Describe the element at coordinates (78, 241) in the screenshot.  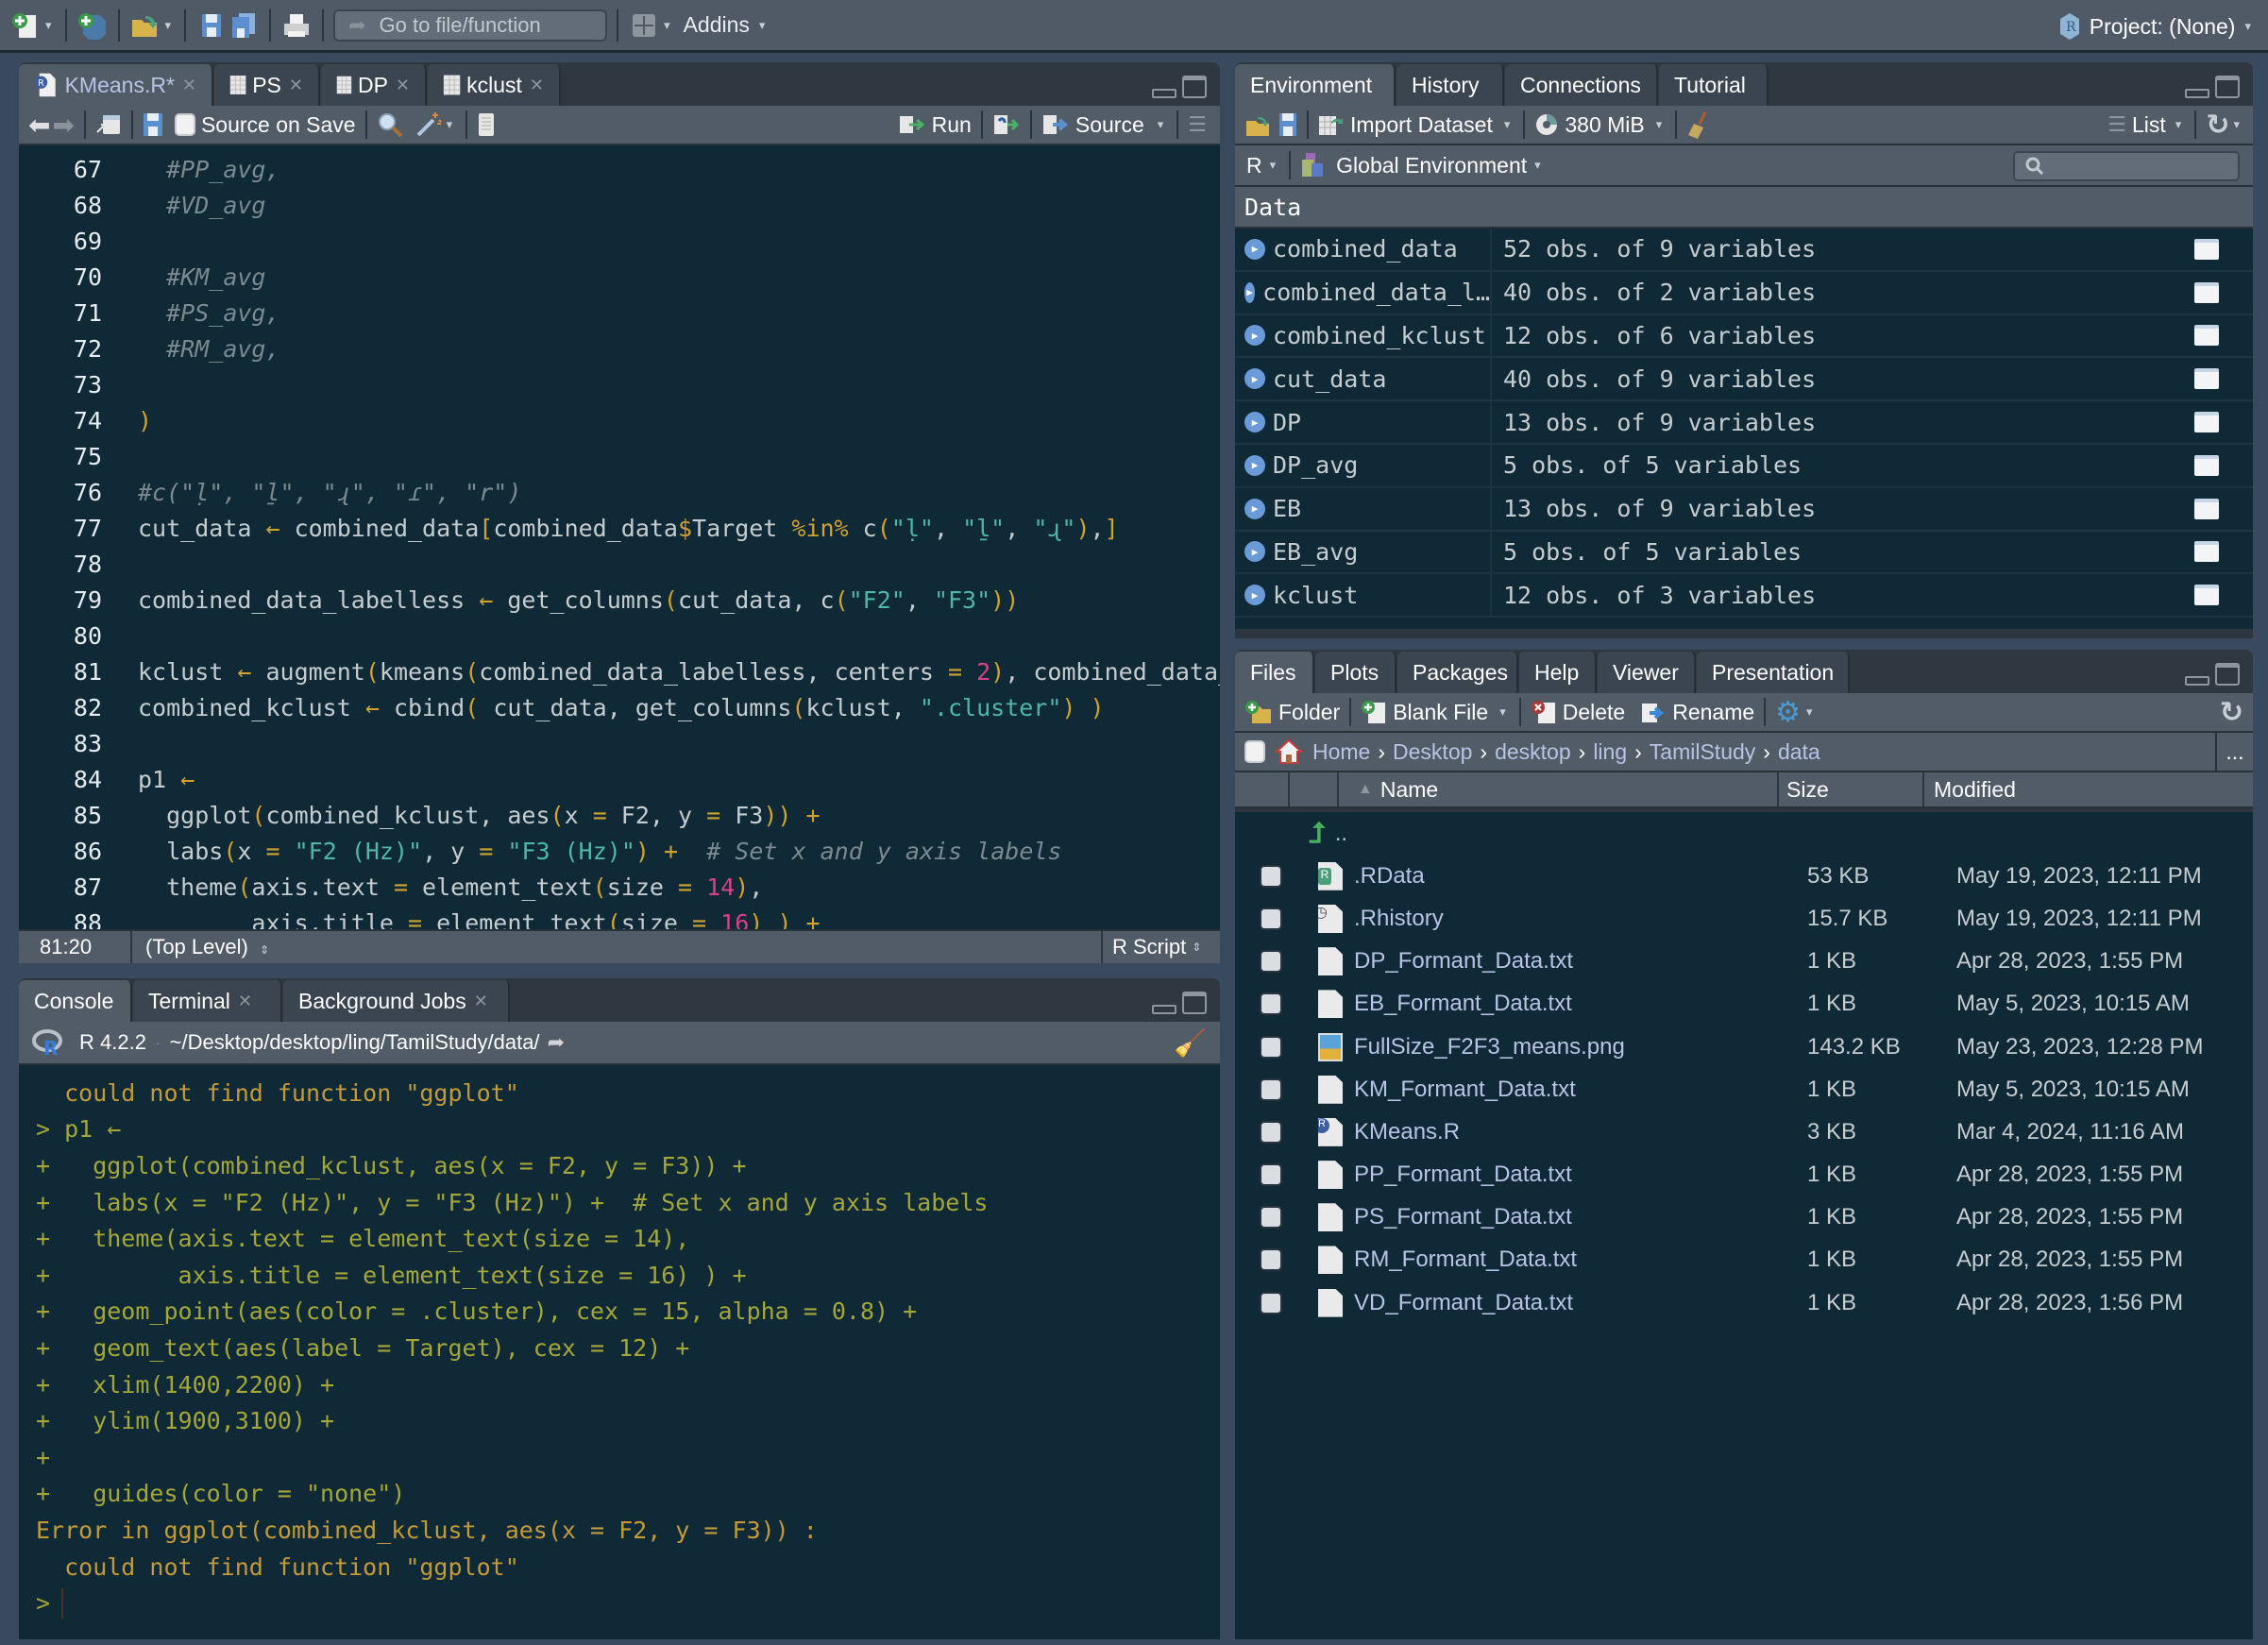
I see `code-line: 69` at that location.